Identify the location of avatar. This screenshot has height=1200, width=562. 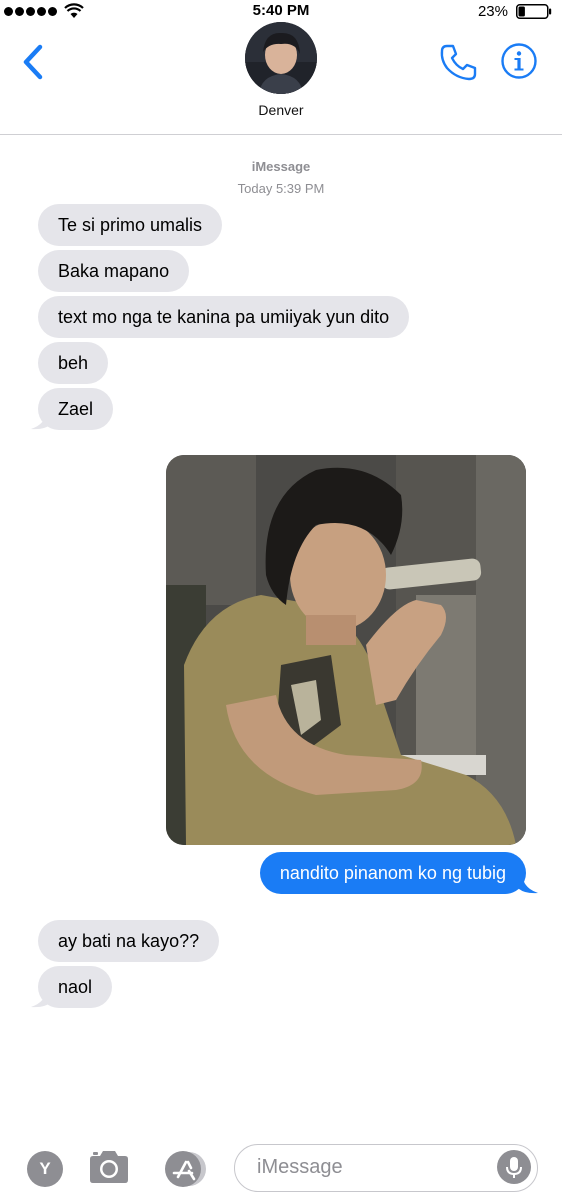
(281, 58).